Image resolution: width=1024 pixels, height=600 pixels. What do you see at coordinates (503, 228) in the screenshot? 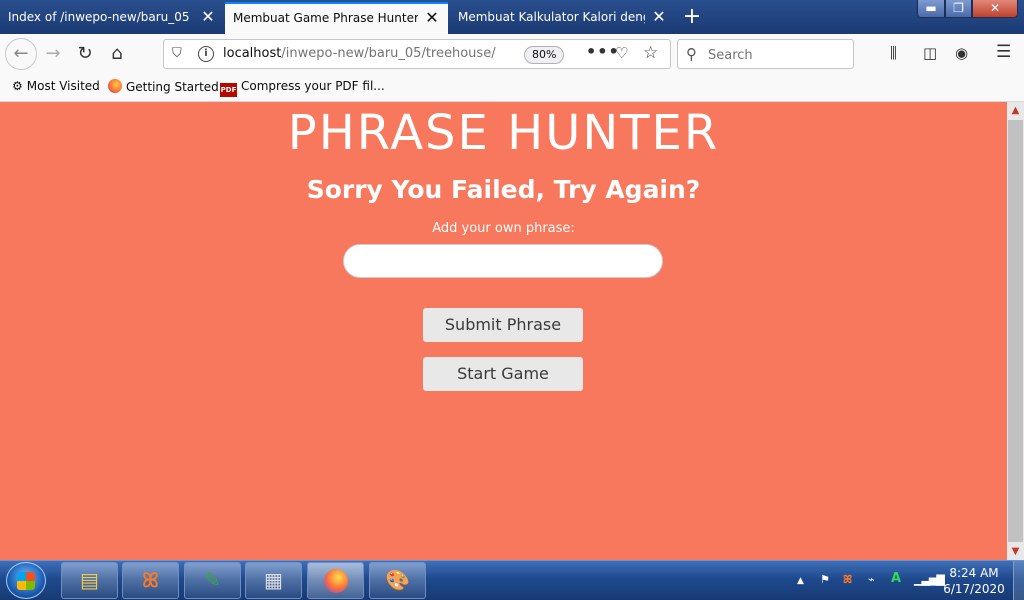
I see `phrase-input-label: Add your own phrase:` at bounding box center [503, 228].